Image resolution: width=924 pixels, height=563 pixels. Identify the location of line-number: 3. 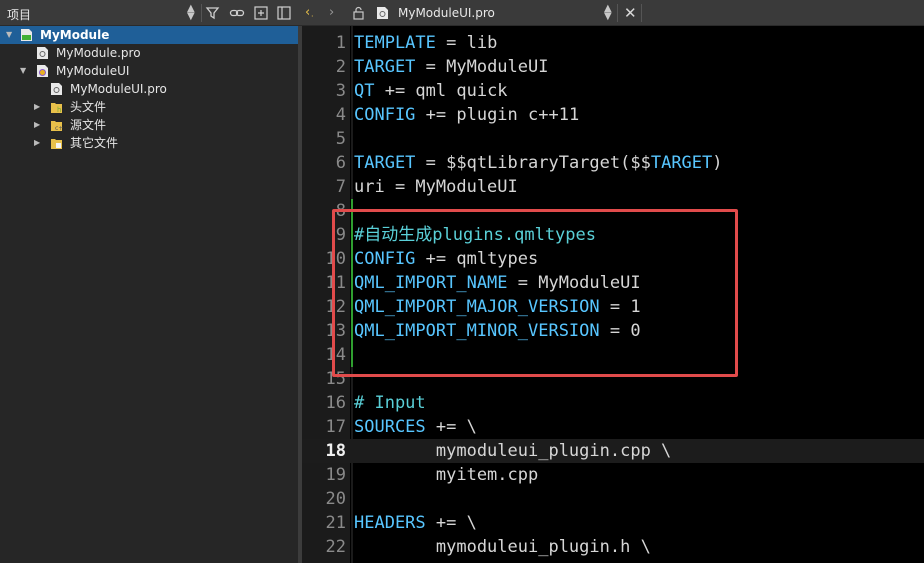
(324, 91).